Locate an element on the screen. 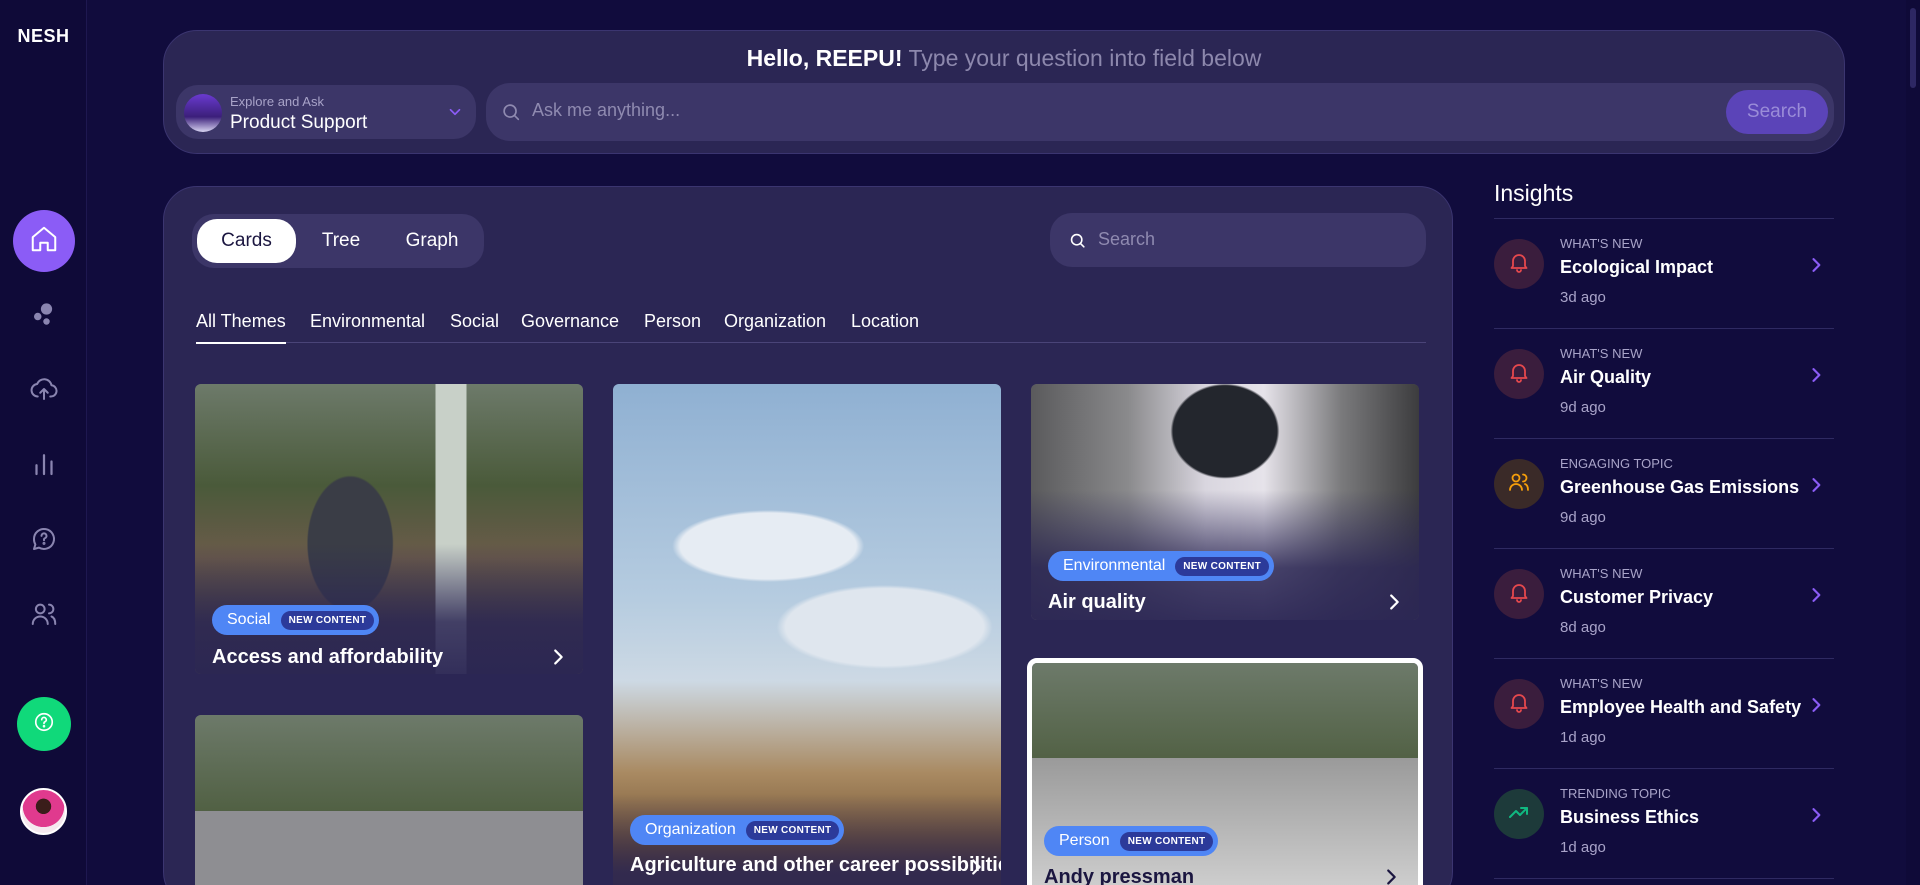 This screenshot has width=1920, height=885. nav-upload is located at coordinates (44, 391).